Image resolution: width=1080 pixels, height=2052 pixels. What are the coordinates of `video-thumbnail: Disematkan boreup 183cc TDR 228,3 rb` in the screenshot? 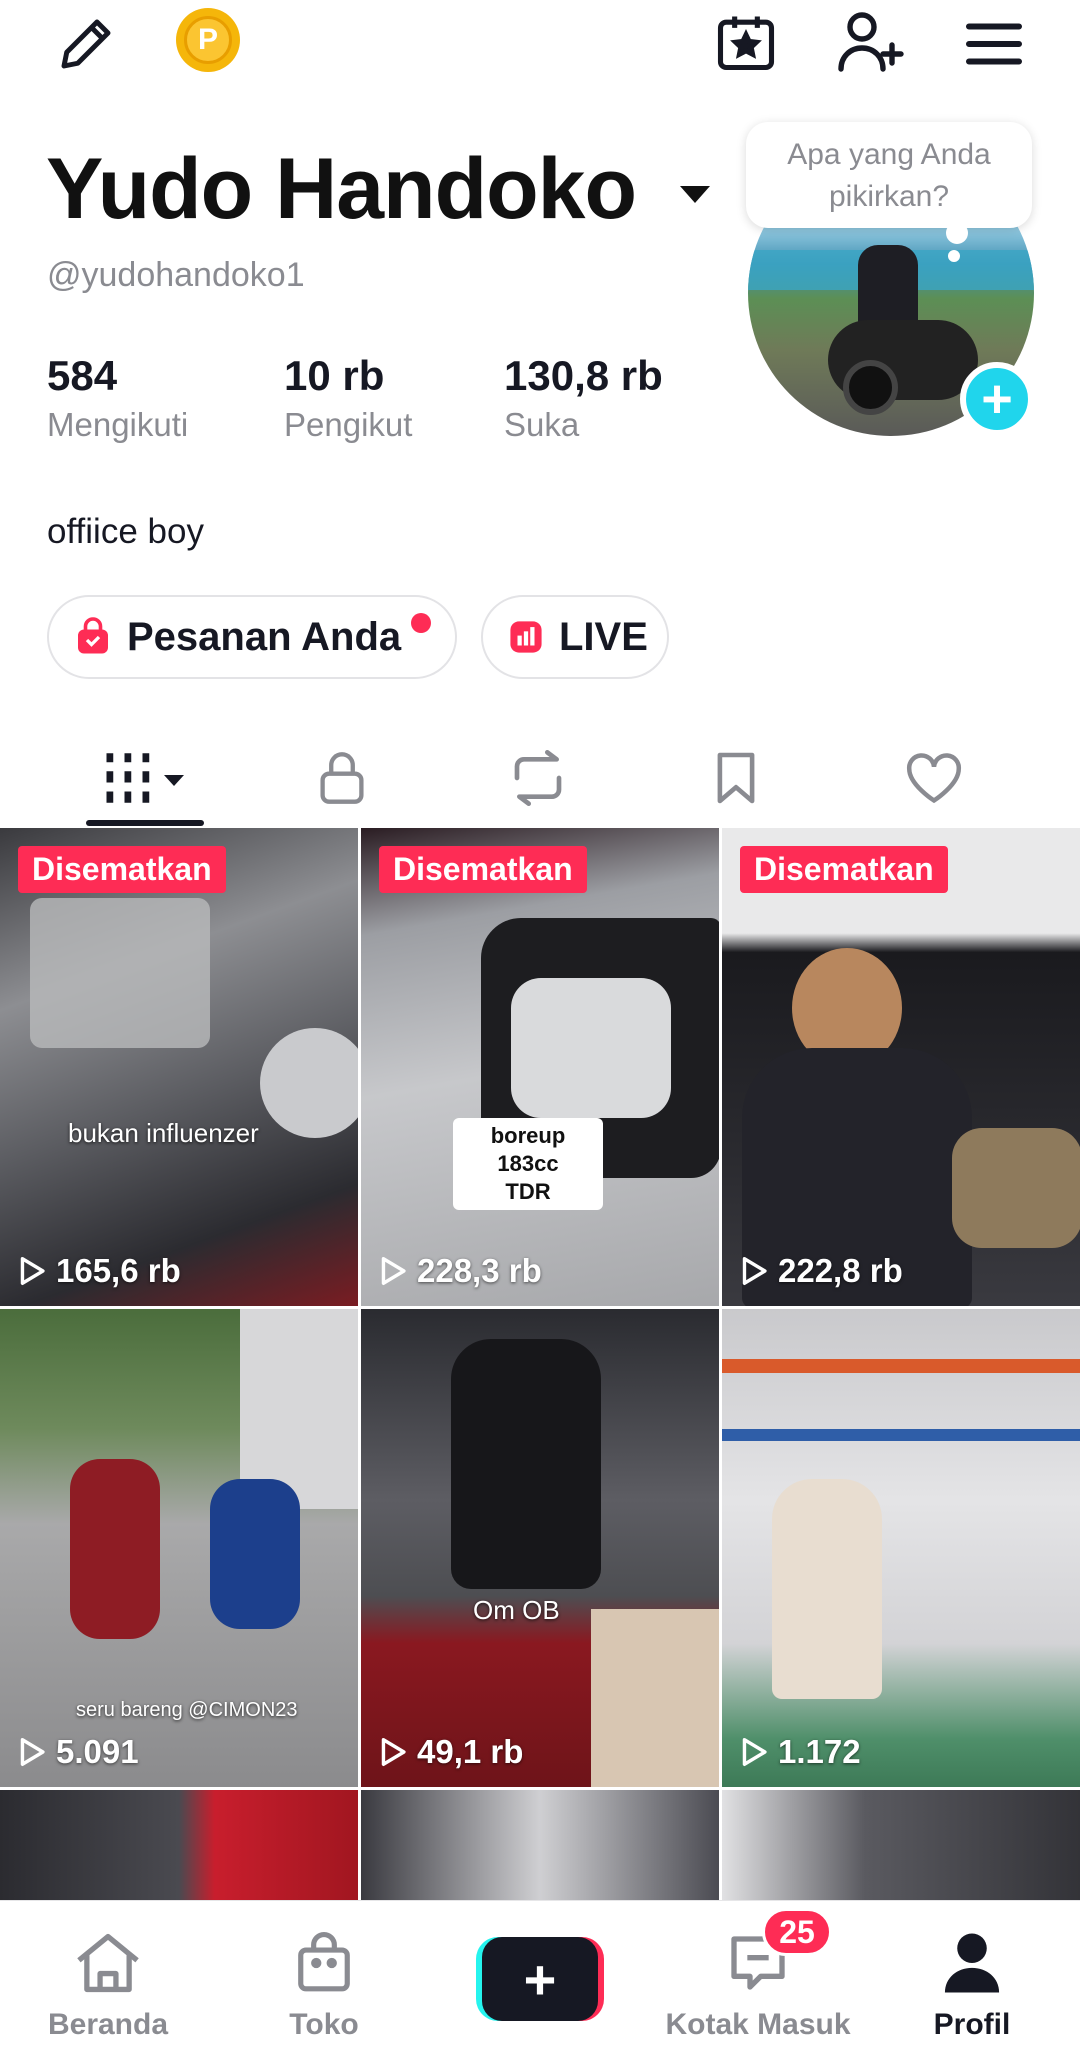 It's located at (540, 1067).